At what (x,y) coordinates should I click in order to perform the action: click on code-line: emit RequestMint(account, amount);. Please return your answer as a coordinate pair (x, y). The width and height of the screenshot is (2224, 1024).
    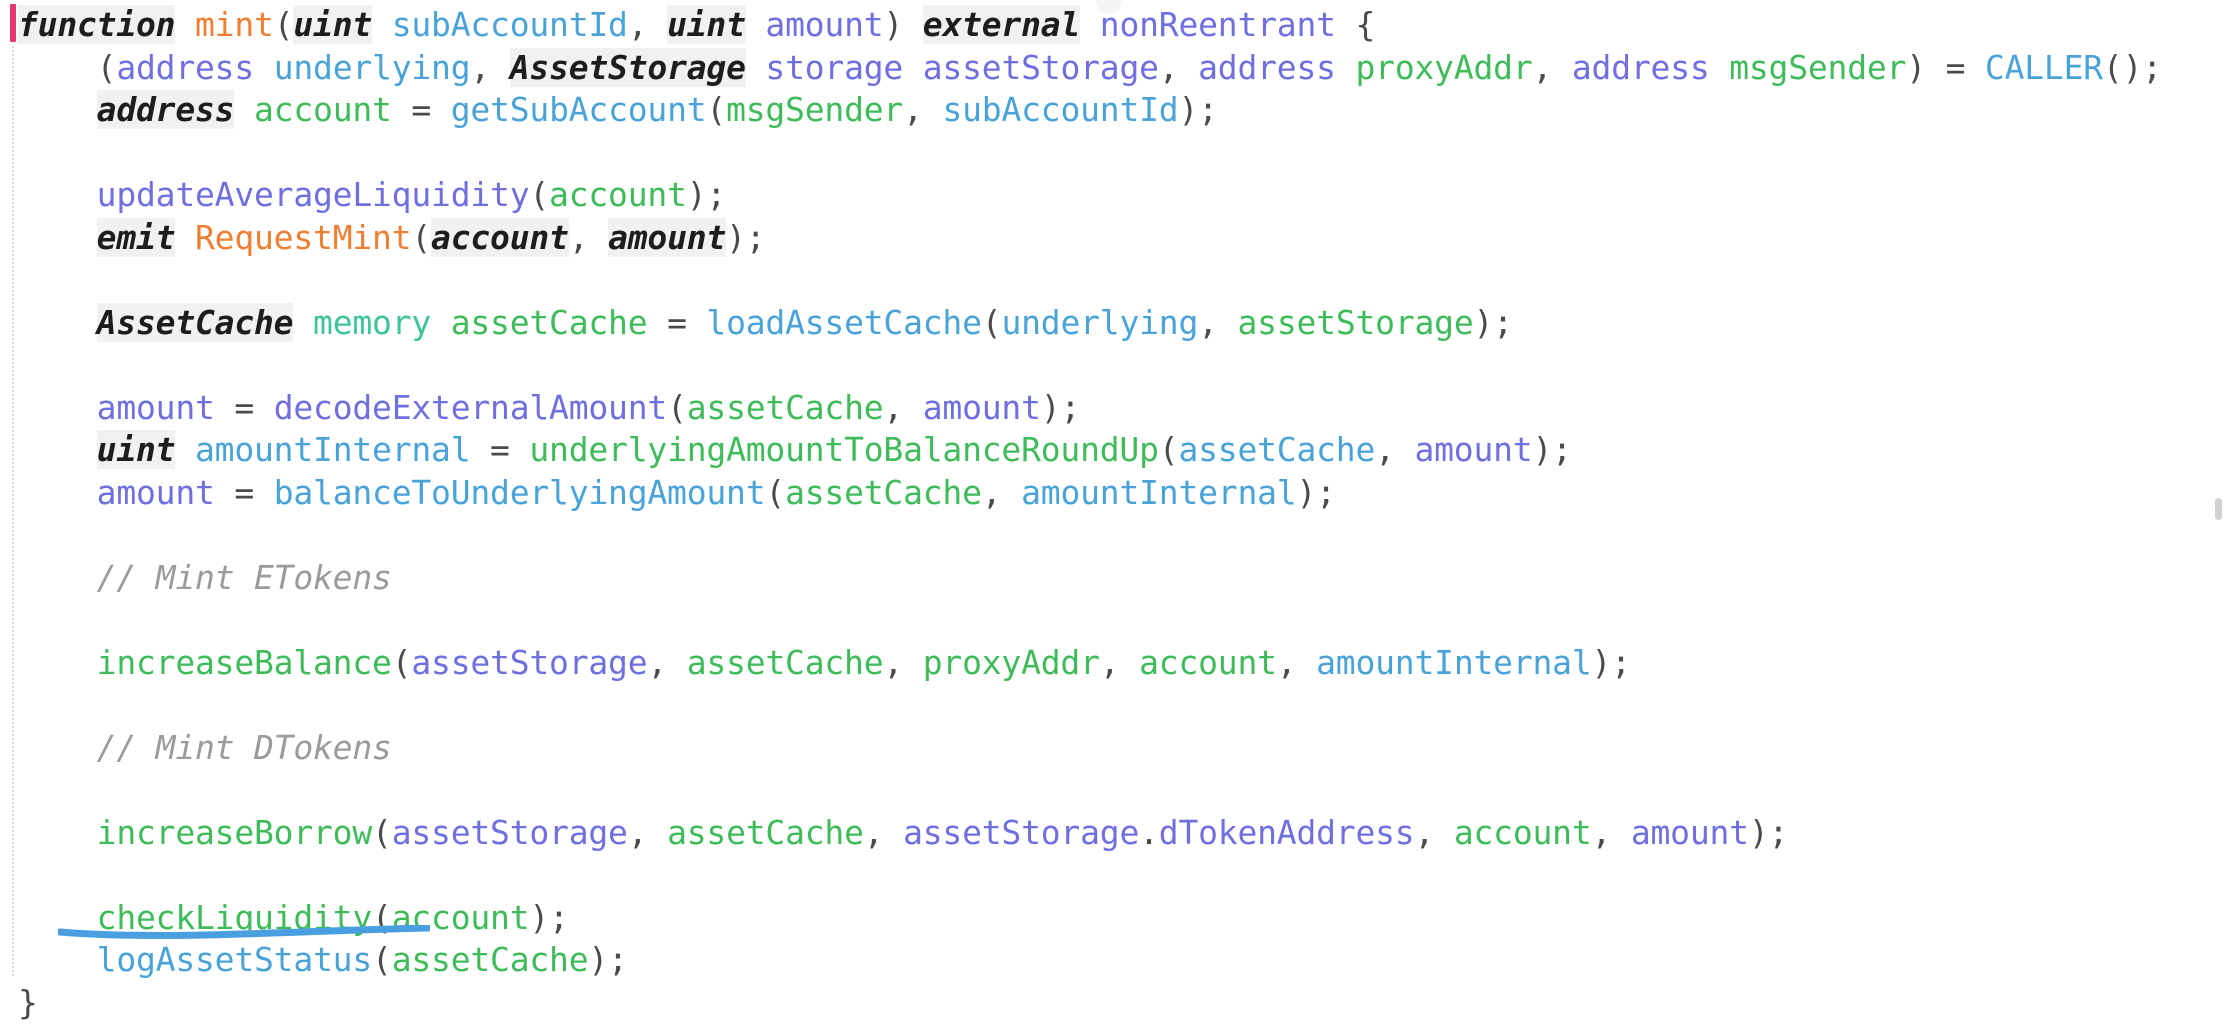
    Looking at the image, I should click on (1121, 238).